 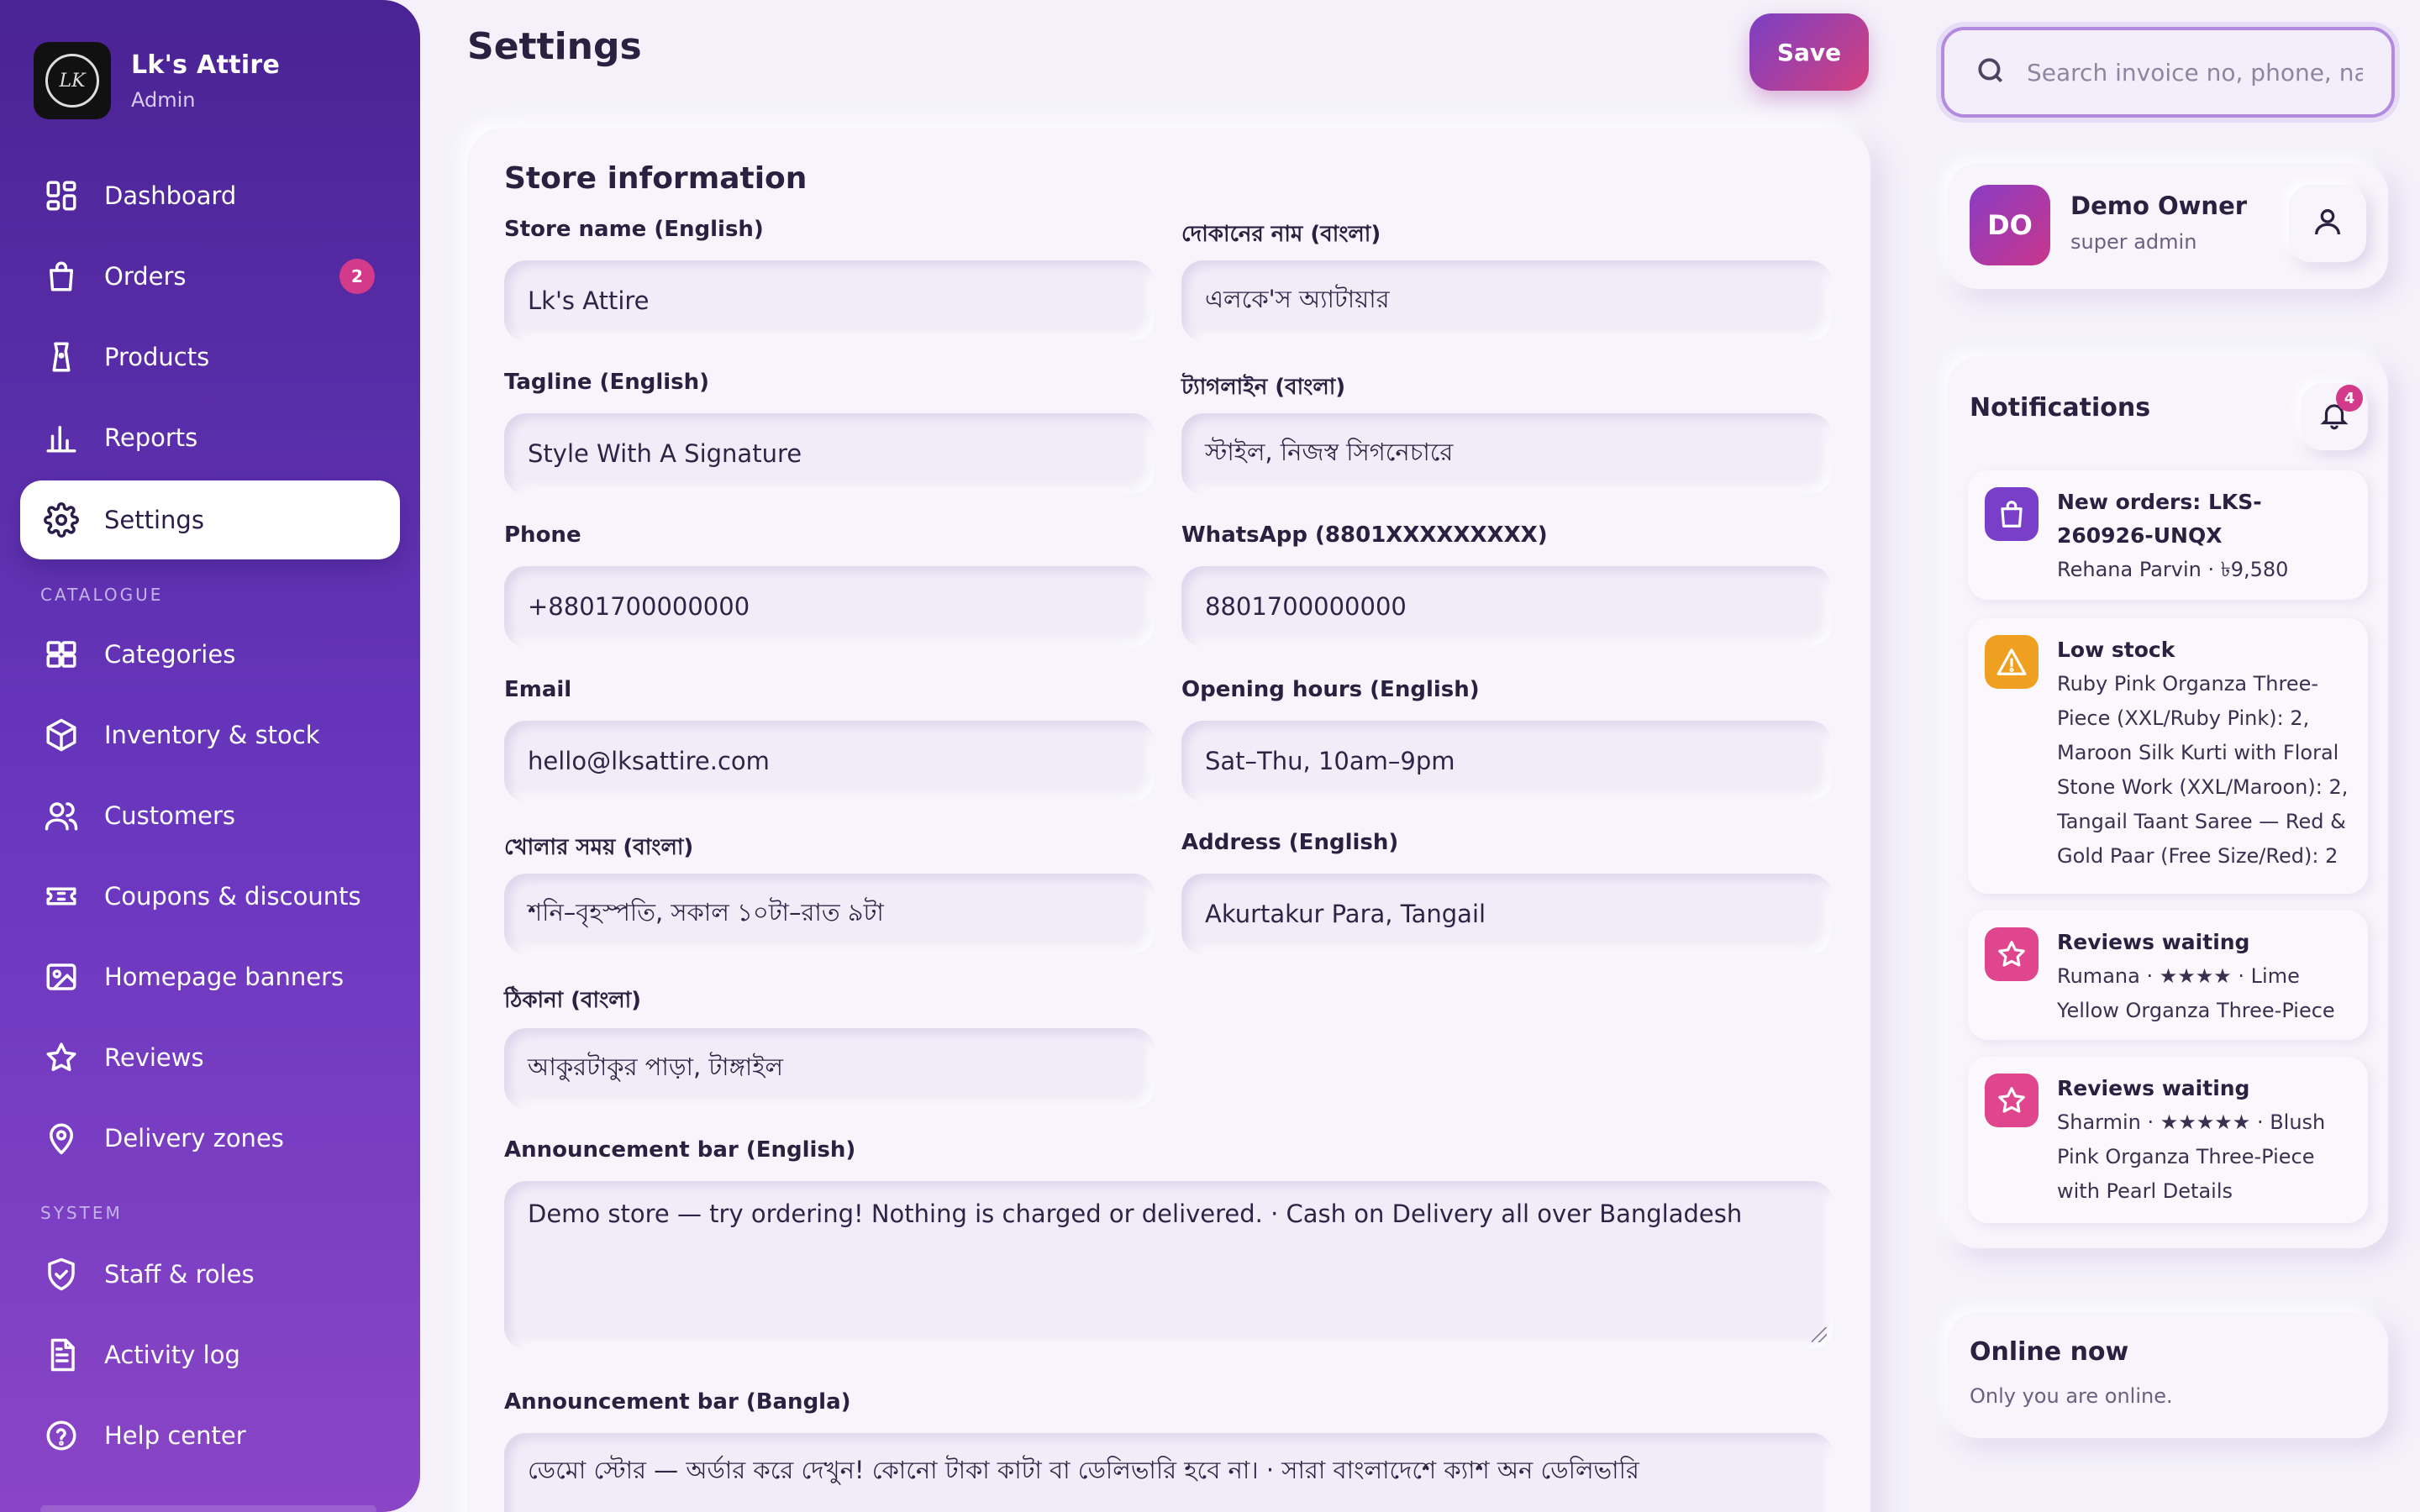 What do you see at coordinates (829, 453) in the screenshot?
I see `tagline-en-input: Style With A Signature` at bounding box center [829, 453].